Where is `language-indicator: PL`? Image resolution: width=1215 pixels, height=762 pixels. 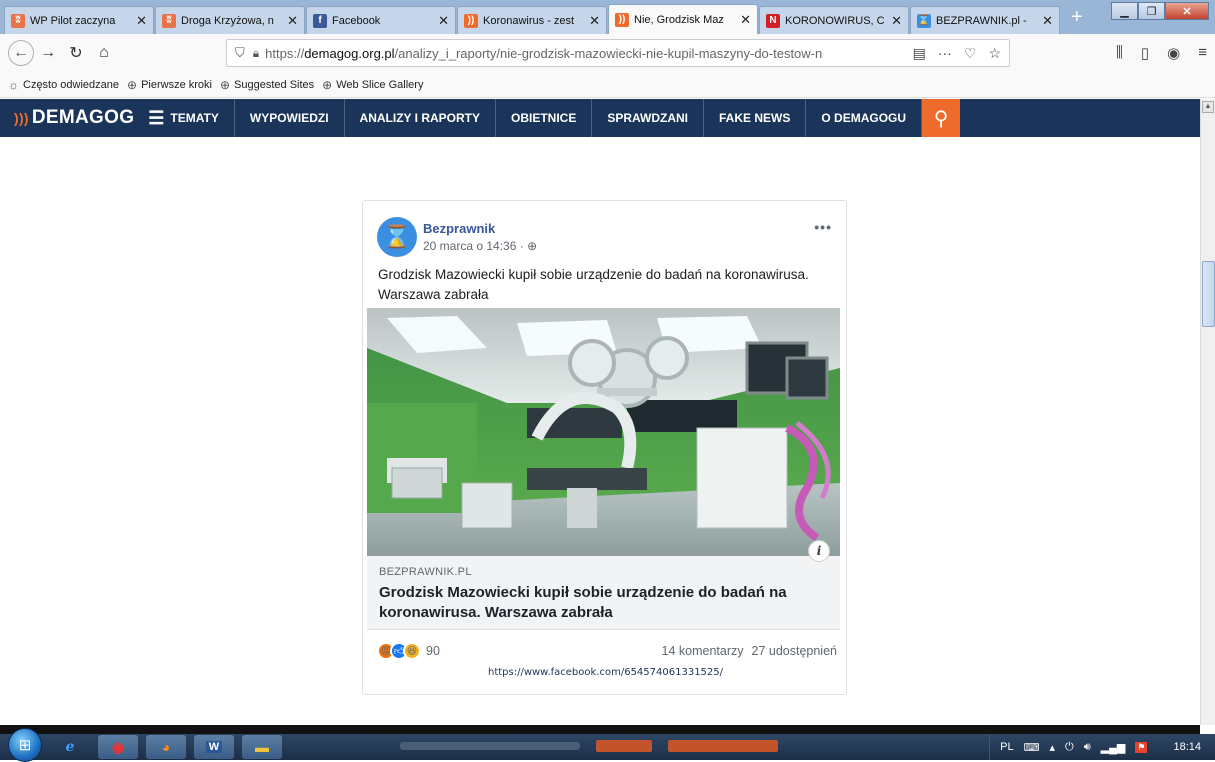
language-indicator: PL is located at coordinates (1006, 747).